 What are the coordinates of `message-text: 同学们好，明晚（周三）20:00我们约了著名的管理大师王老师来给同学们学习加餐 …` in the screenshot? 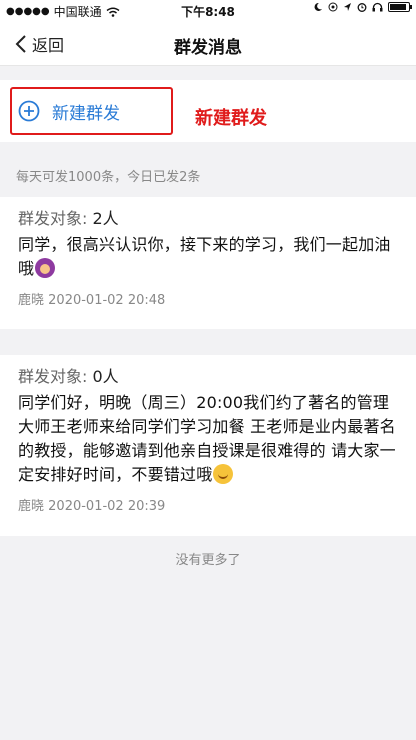 It's located at (209, 439).